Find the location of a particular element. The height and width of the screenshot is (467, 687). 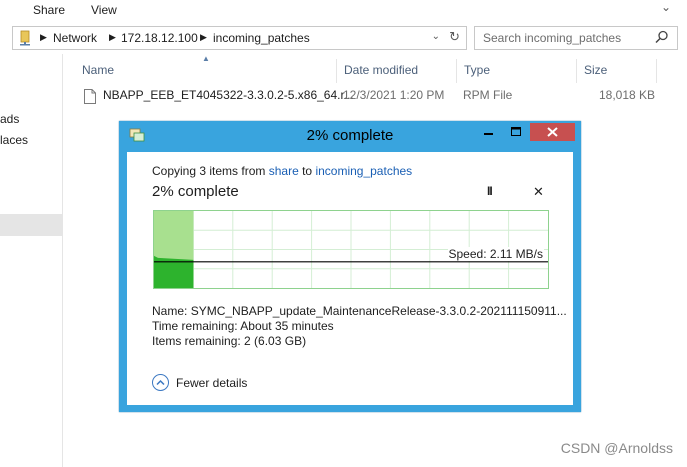

cancel-copy-icon: ✕ is located at coordinates (538, 192).